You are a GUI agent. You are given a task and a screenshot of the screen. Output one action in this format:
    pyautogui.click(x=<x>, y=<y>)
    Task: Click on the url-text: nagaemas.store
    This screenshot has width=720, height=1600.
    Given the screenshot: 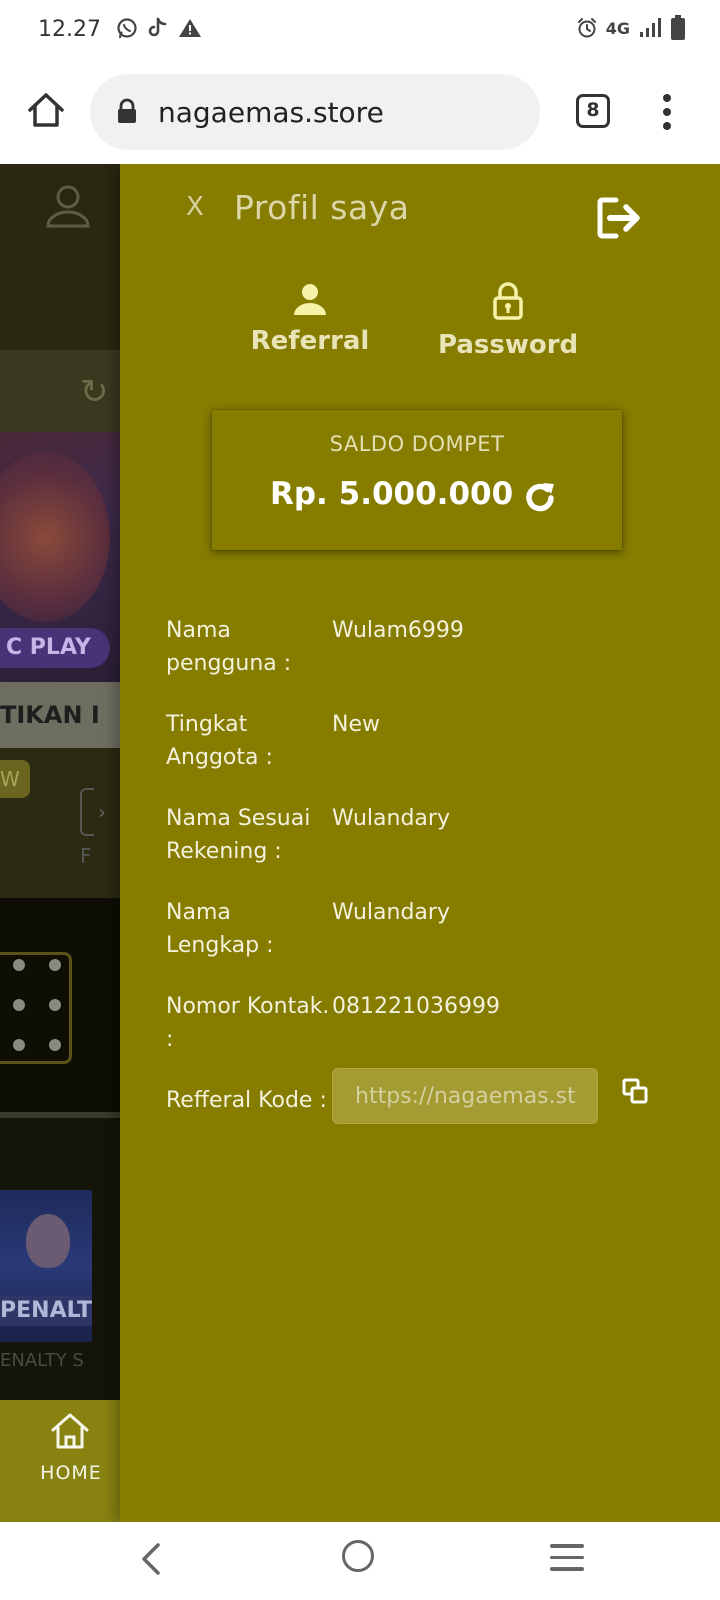 What is the action you would take?
    pyautogui.click(x=271, y=112)
    